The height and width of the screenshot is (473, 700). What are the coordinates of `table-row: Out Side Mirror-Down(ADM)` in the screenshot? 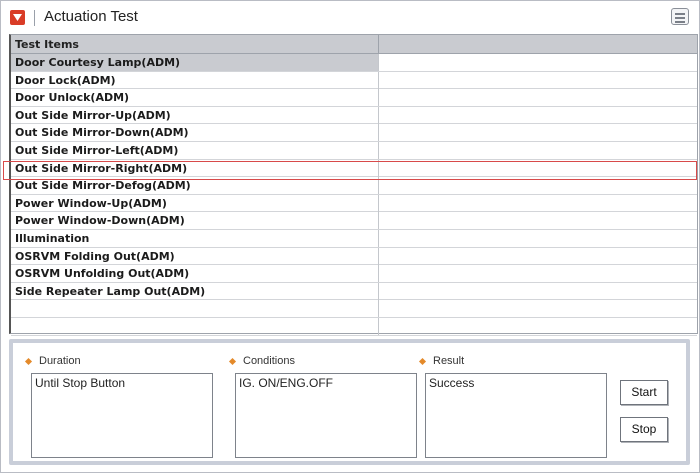 It's located at (354, 133).